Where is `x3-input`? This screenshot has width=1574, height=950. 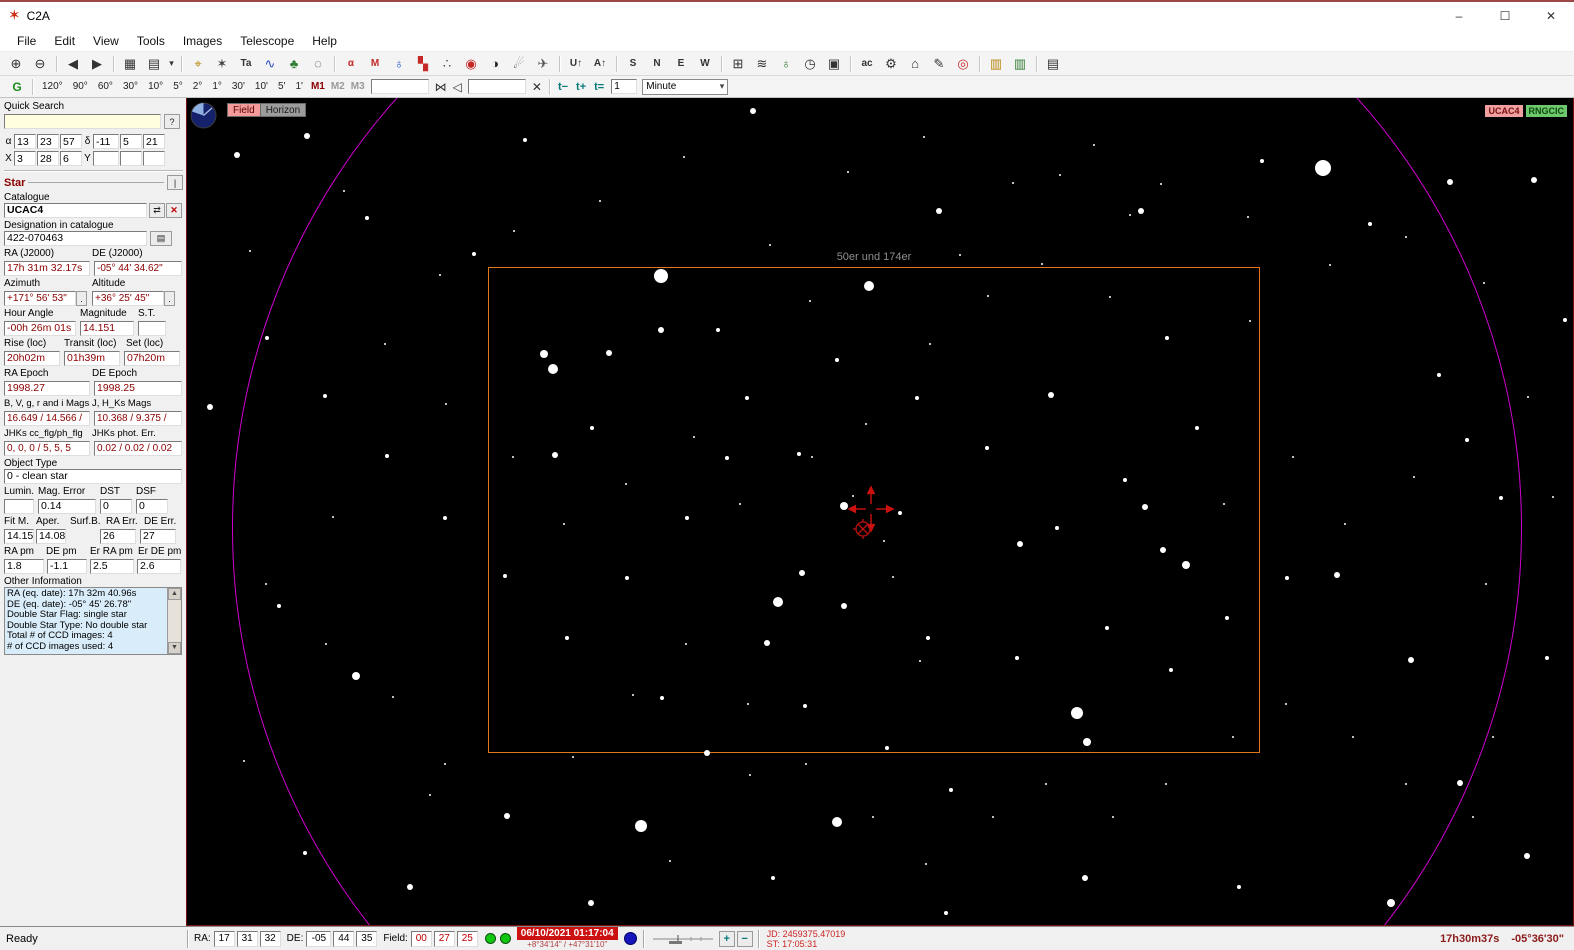 x3-input is located at coordinates (71, 158).